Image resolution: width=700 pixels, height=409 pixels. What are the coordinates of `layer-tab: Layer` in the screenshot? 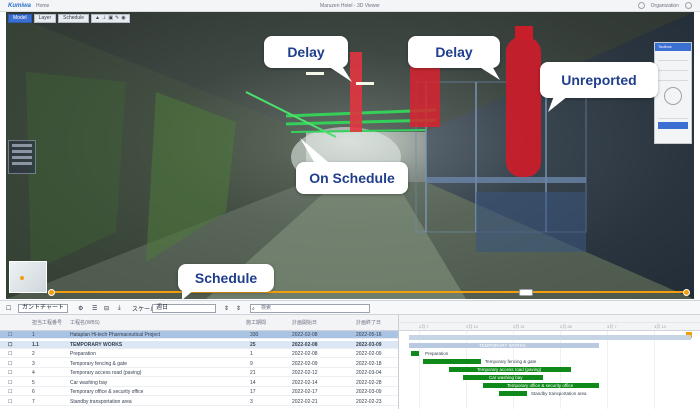 It's located at (45, 18).